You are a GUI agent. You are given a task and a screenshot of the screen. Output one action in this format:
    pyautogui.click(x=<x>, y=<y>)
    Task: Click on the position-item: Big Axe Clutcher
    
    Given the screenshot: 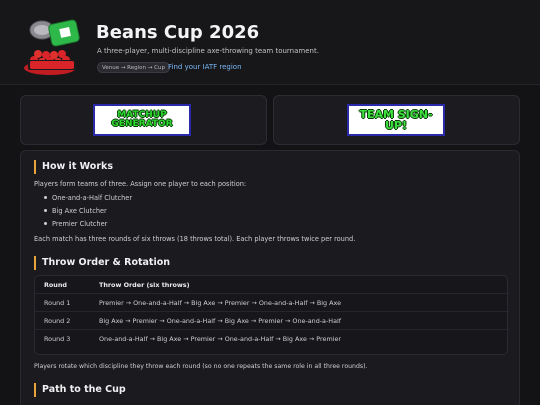 What is the action you would take?
    pyautogui.click(x=75, y=211)
    